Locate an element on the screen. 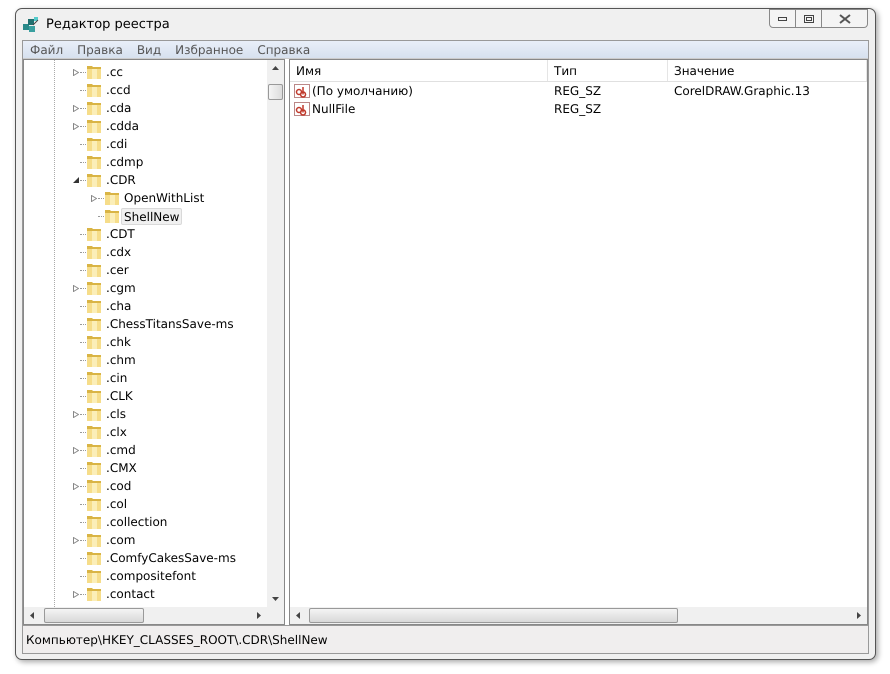  tree-item: ShellNew is located at coordinates (151, 216).